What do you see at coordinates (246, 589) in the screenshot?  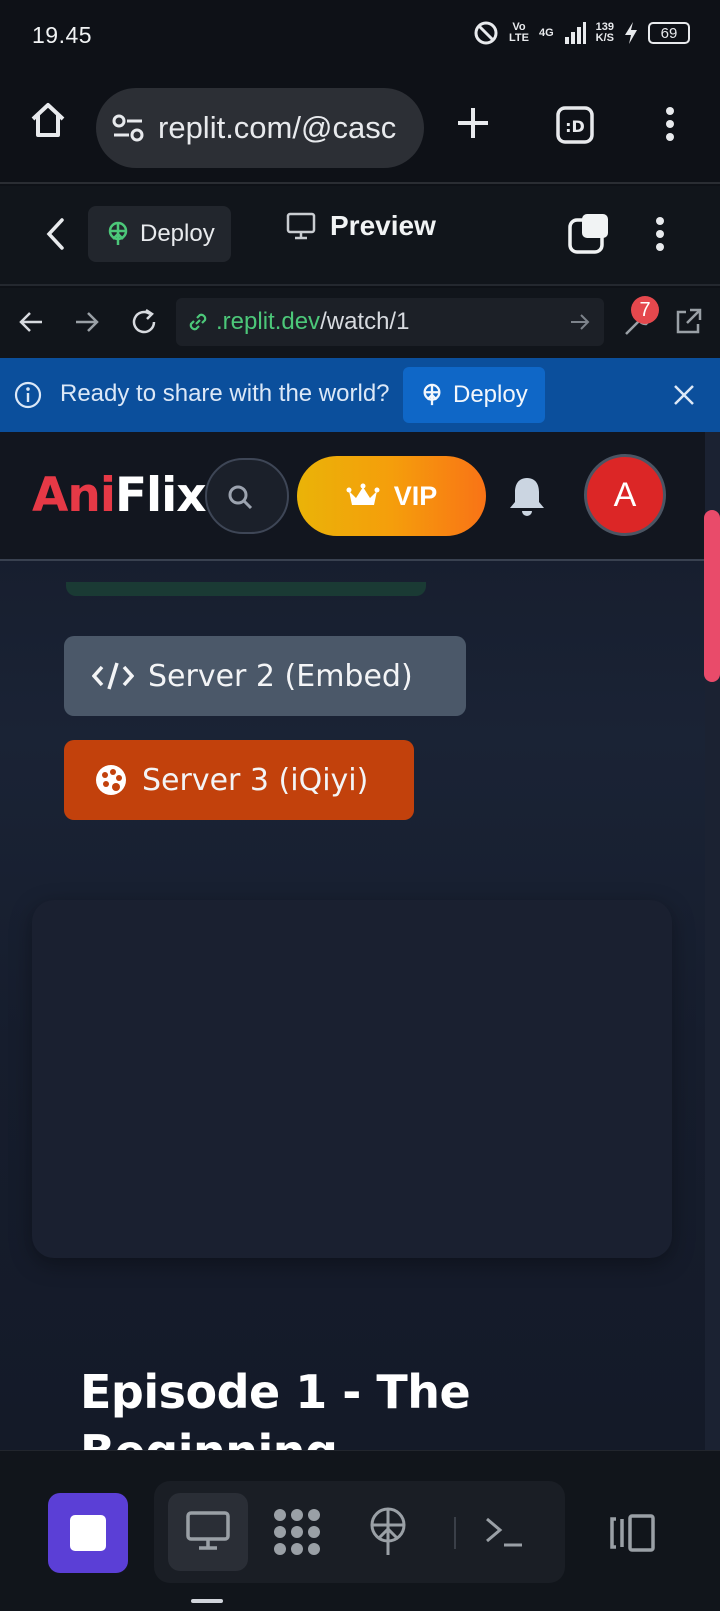 I see `server-1-button-edge` at bounding box center [246, 589].